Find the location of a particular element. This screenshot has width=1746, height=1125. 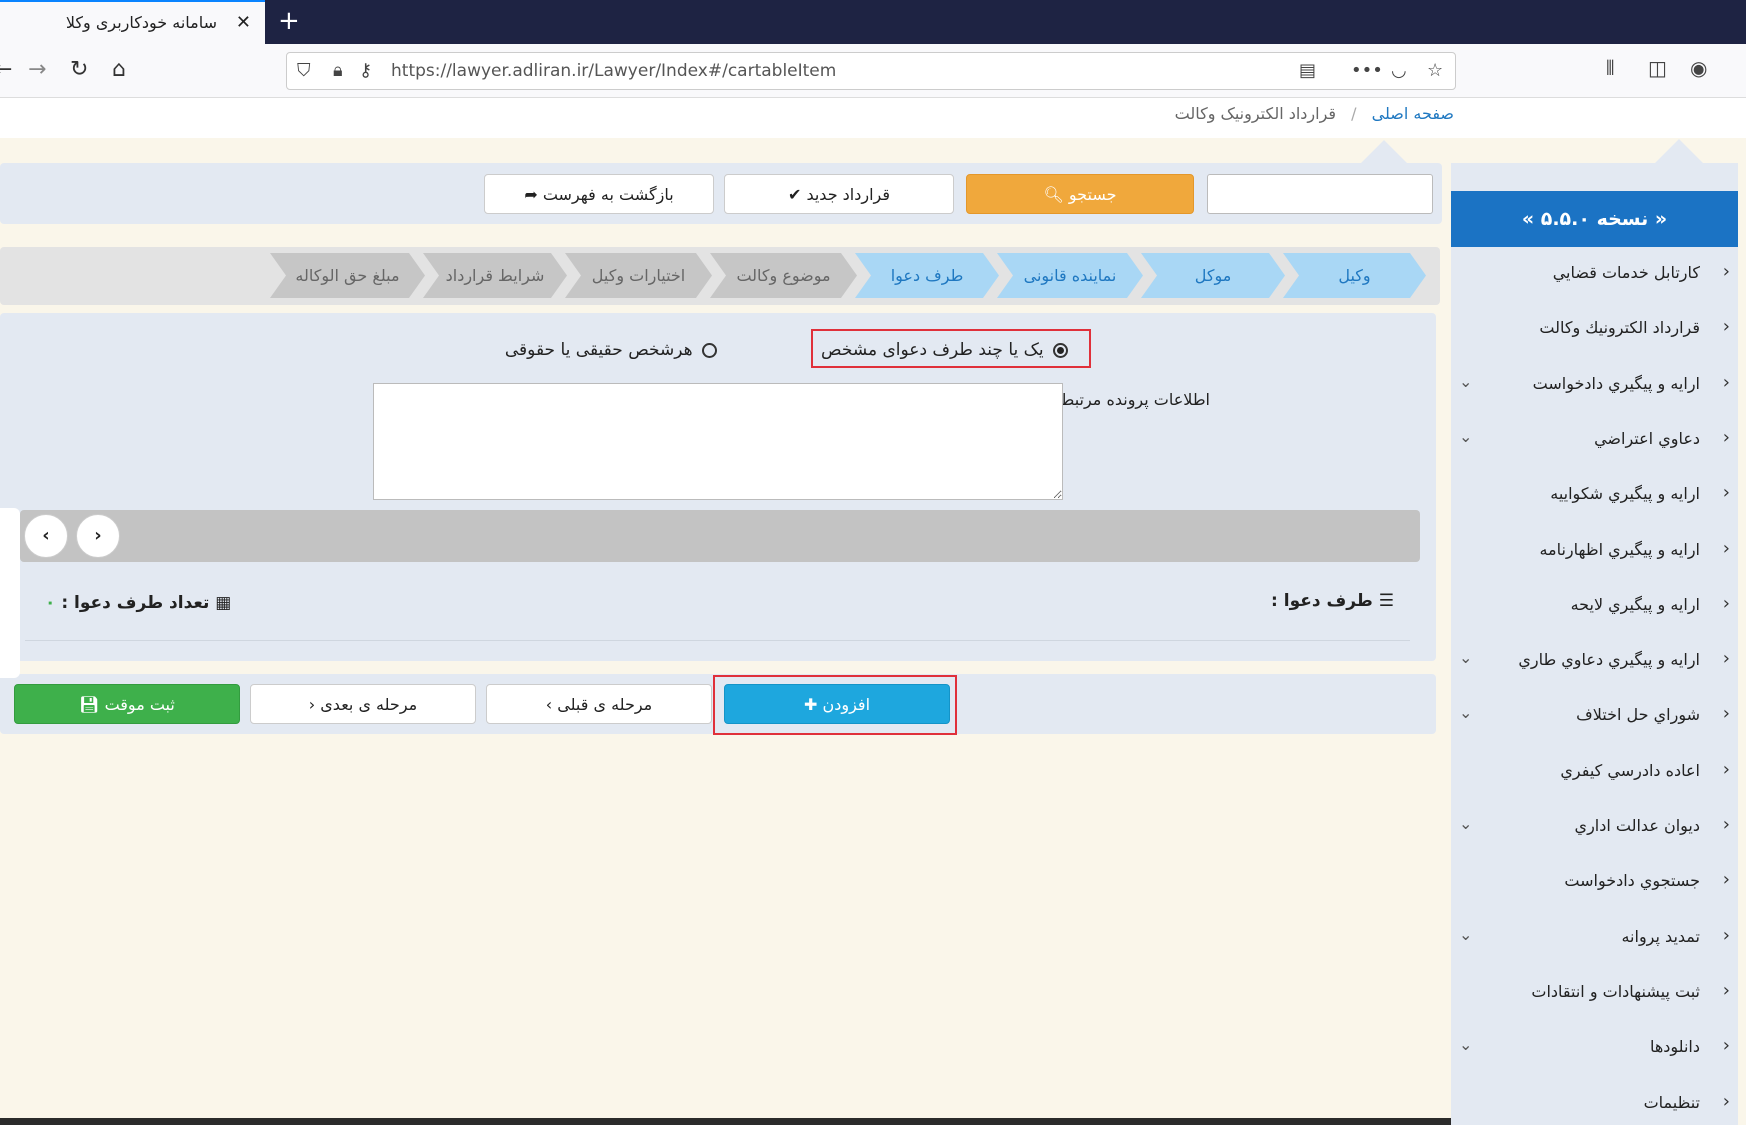

forward-icon: → is located at coordinates (37, 70).